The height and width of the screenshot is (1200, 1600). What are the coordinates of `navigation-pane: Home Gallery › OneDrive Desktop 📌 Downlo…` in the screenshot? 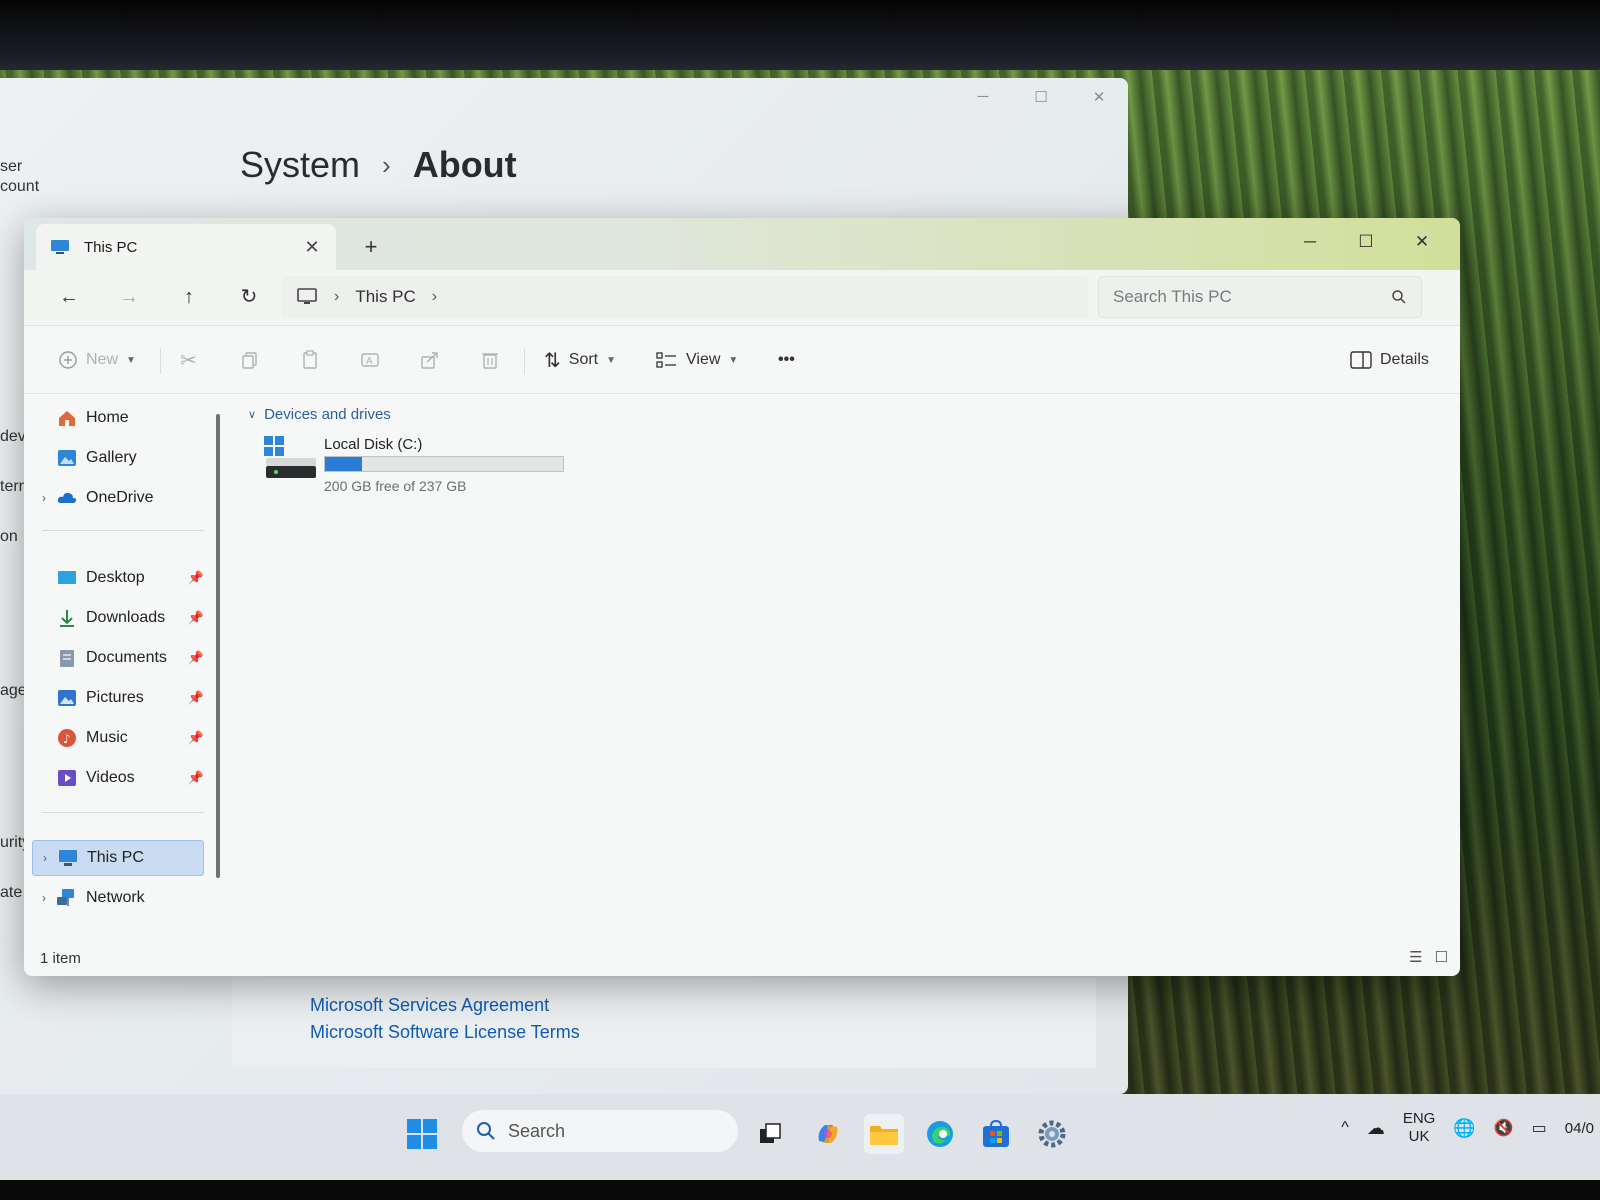 It's located at (124, 667).